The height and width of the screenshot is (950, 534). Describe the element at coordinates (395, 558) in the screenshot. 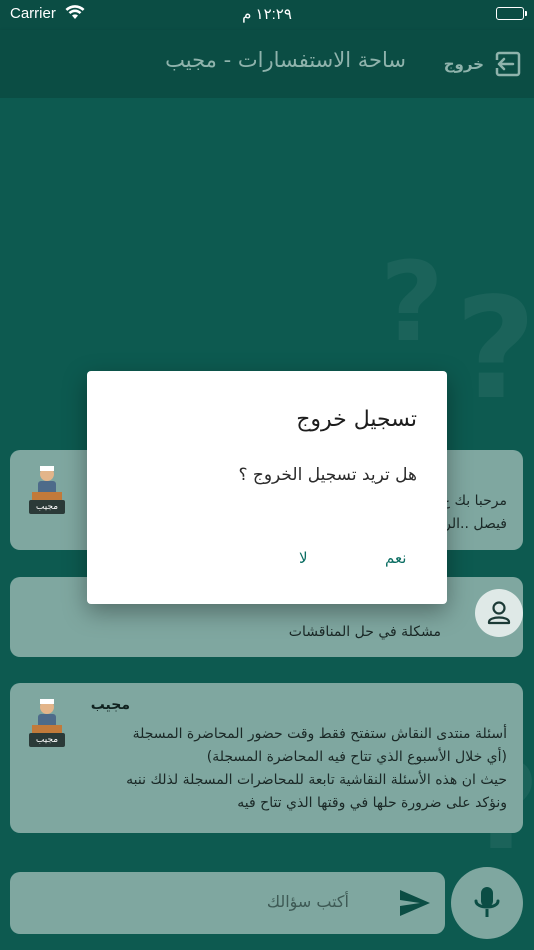

I see `confirm-logout-button: نعم` at that location.